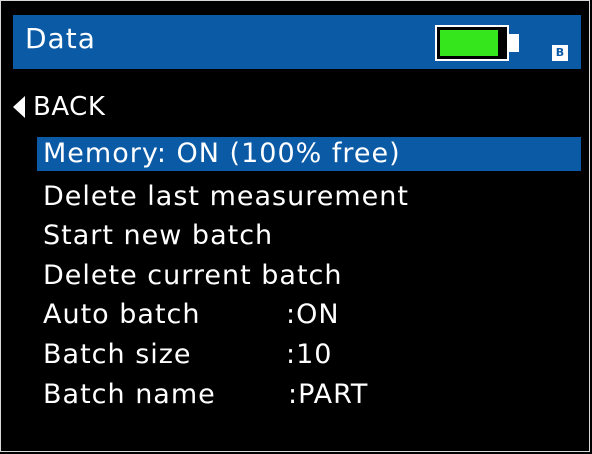  I want to click on back-button: BACK, so click(59, 107).